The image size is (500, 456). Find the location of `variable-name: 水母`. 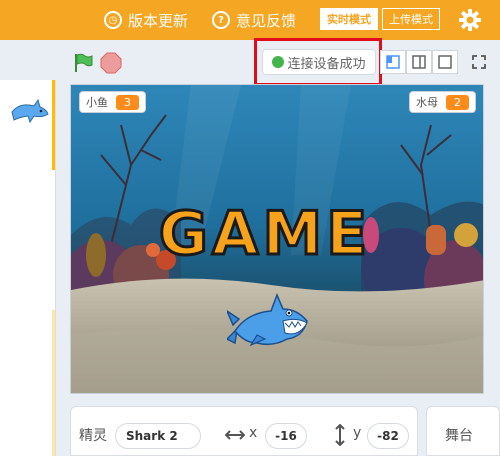

variable-name: 水母 is located at coordinates (427, 102).